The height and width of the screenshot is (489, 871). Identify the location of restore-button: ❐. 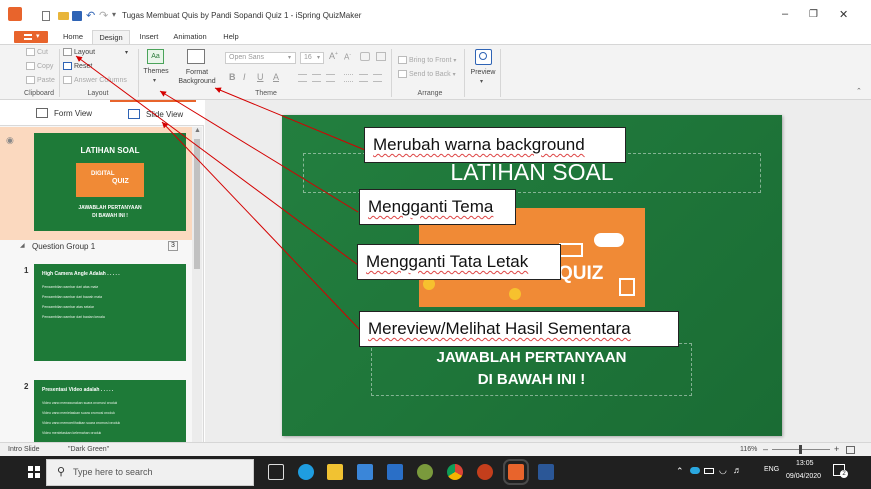
(813, 14).